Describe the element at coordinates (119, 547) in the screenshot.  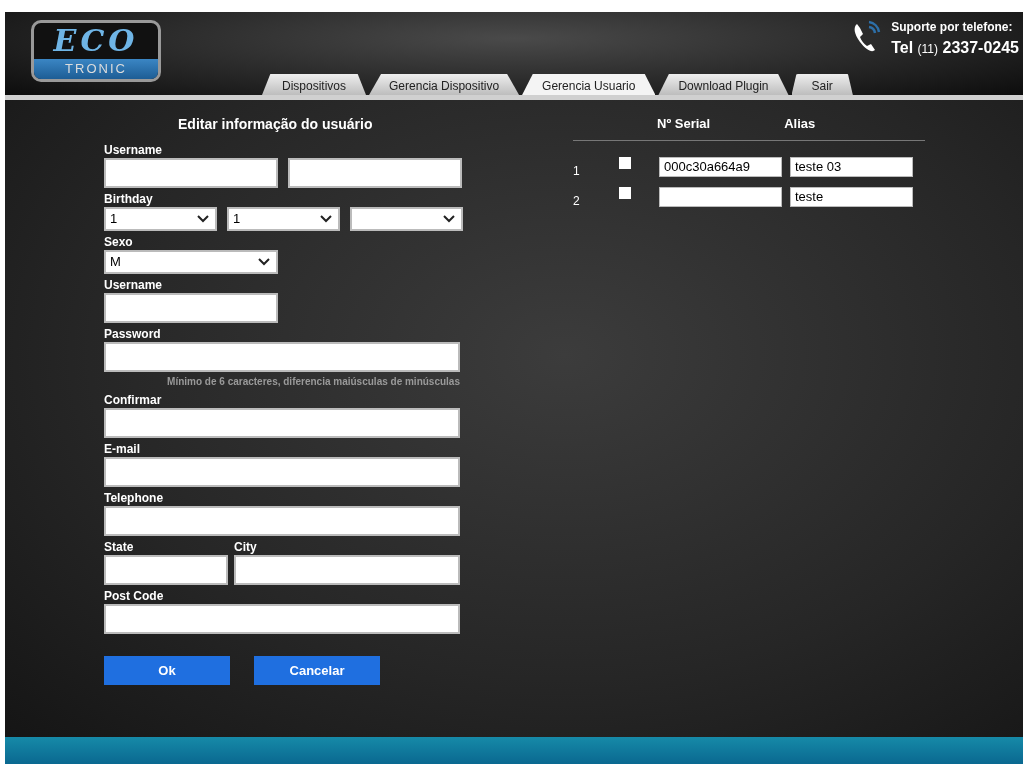
I see `field-label: State` at that location.